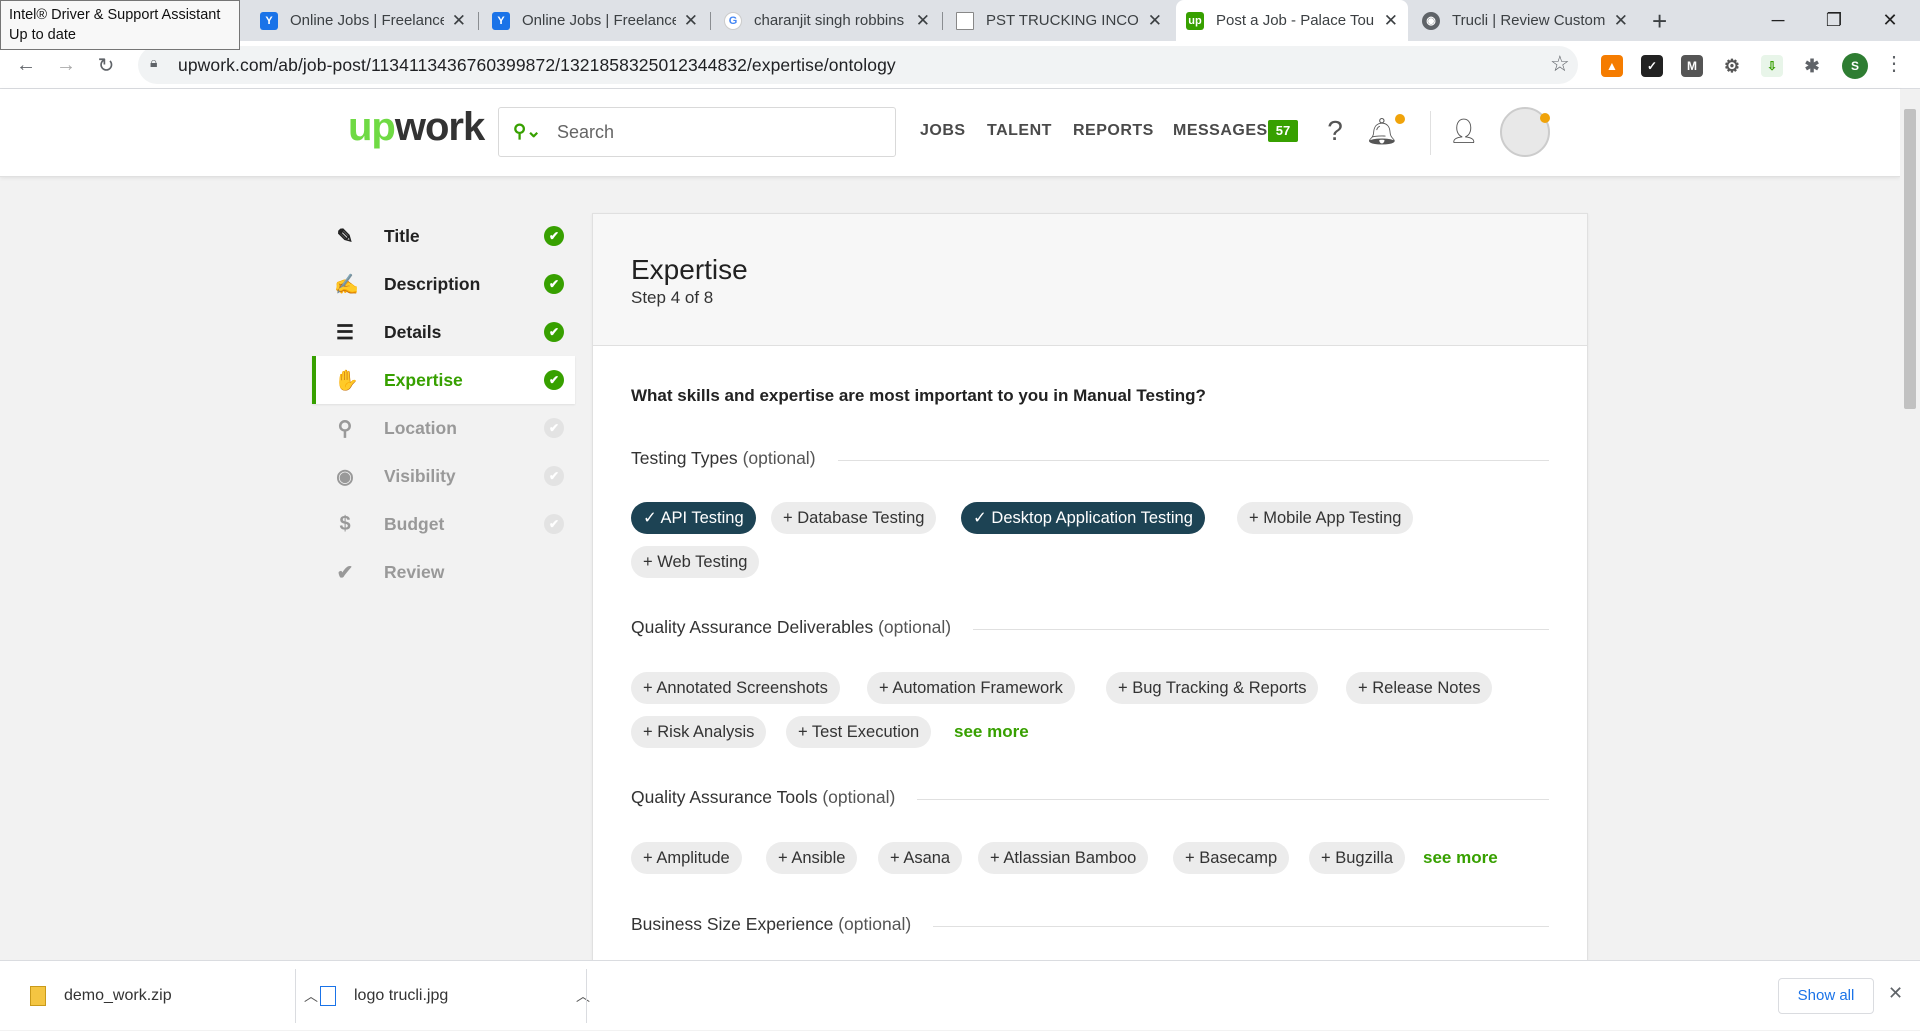 The image size is (1920, 1031). What do you see at coordinates (1335, 131) in the screenshot?
I see `help-icon: ?` at bounding box center [1335, 131].